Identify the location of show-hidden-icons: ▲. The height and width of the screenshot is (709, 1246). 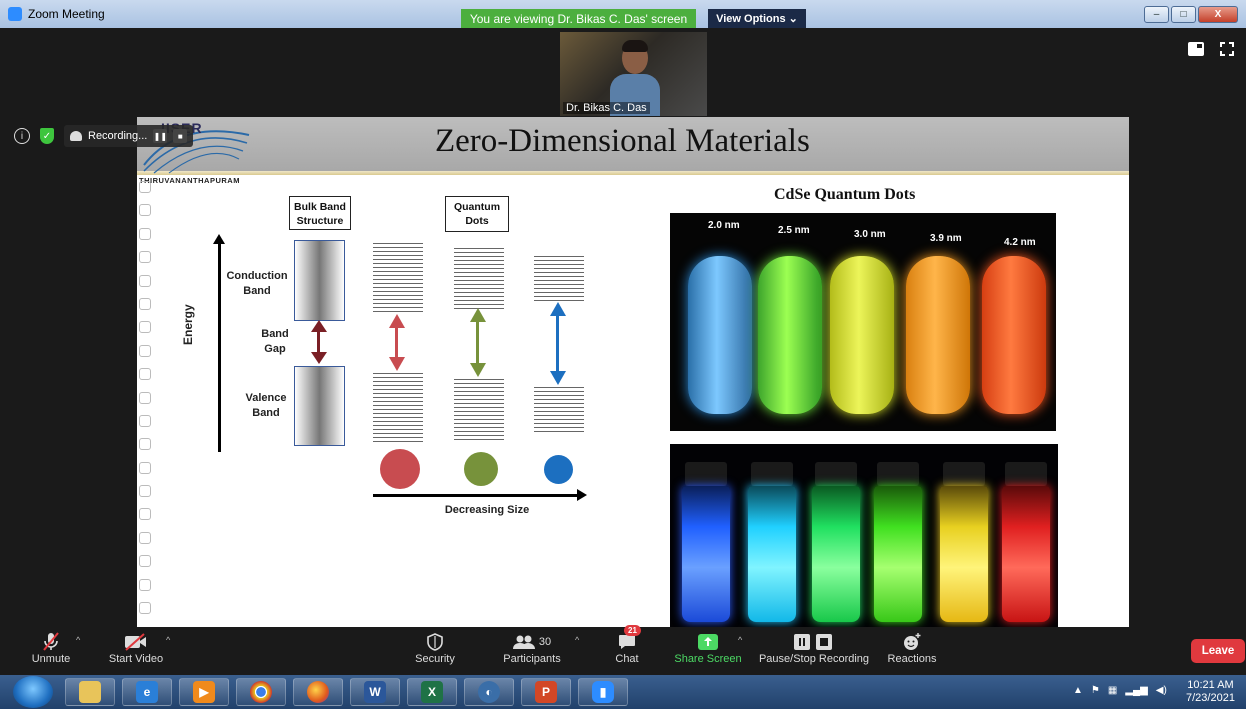
(1078, 690).